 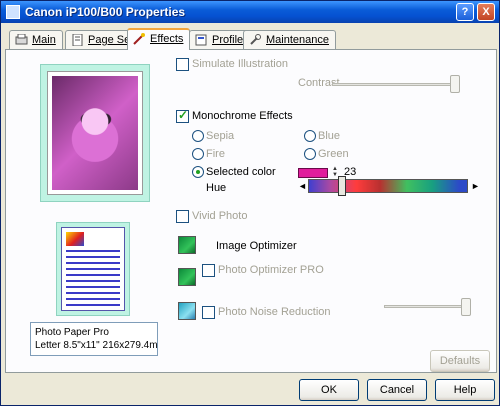 I want to click on fire-radio, so click(x=198, y=154).